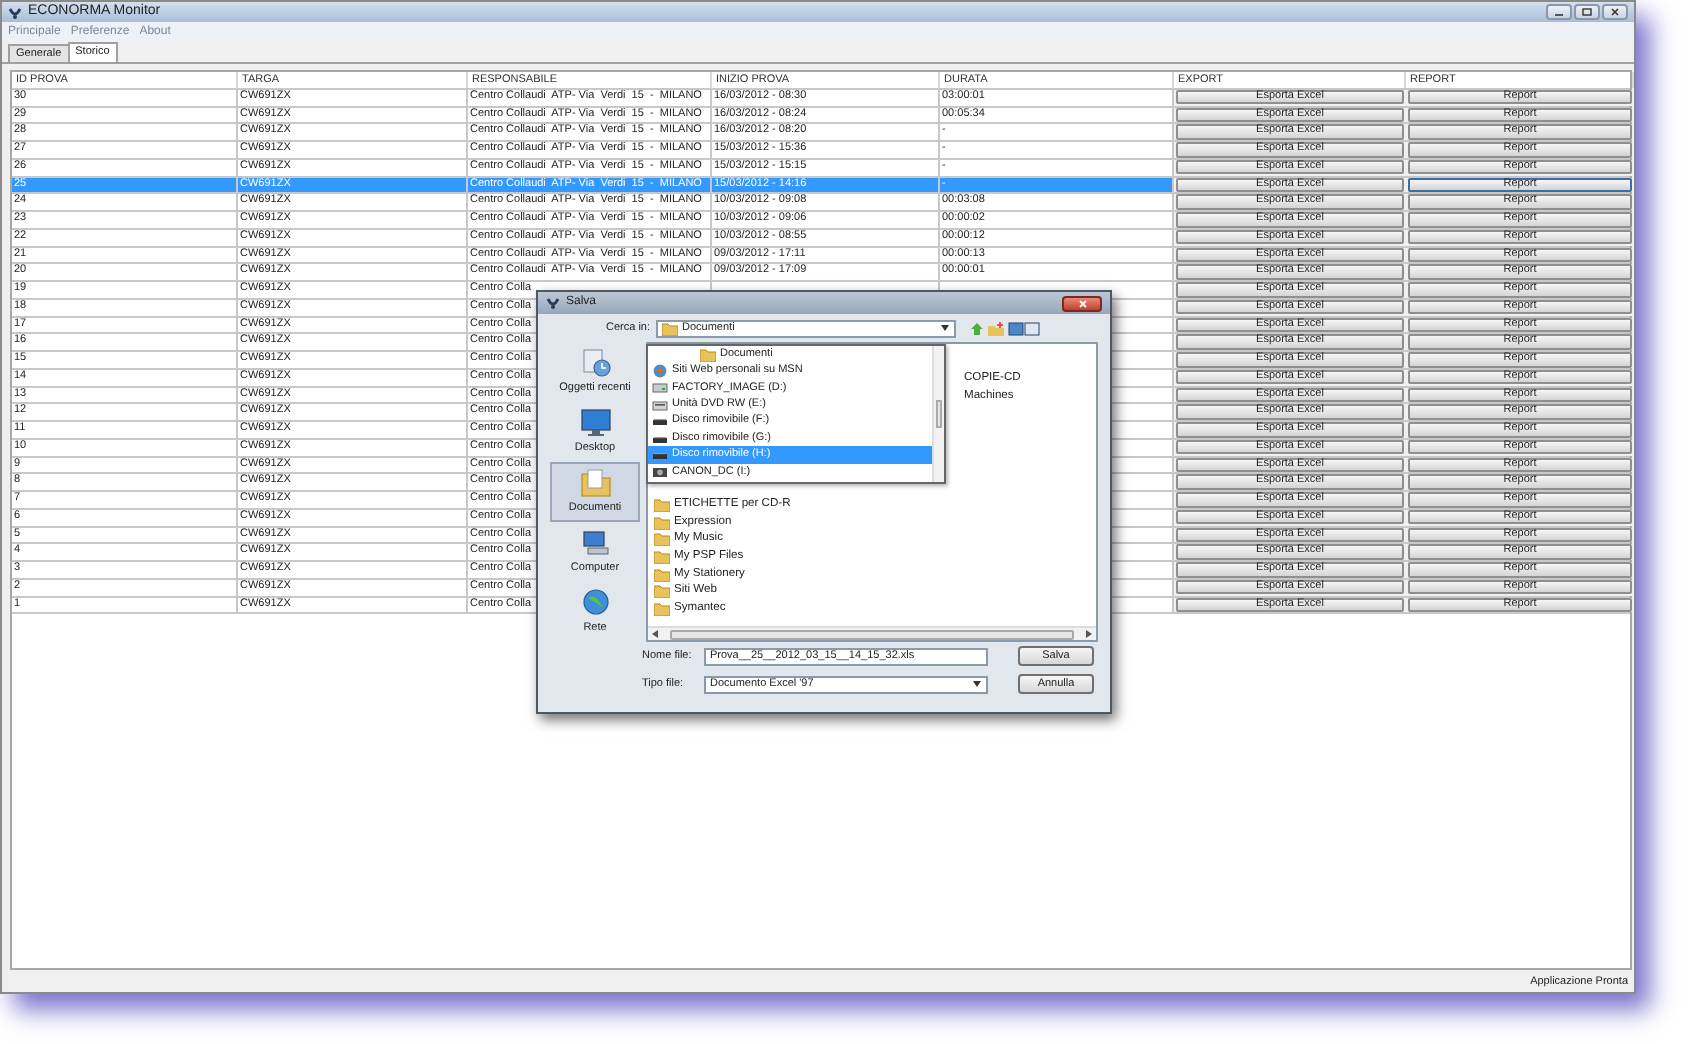 The height and width of the screenshot is (1044, 1700). I want to click on computer-icon, so click(595, 543).